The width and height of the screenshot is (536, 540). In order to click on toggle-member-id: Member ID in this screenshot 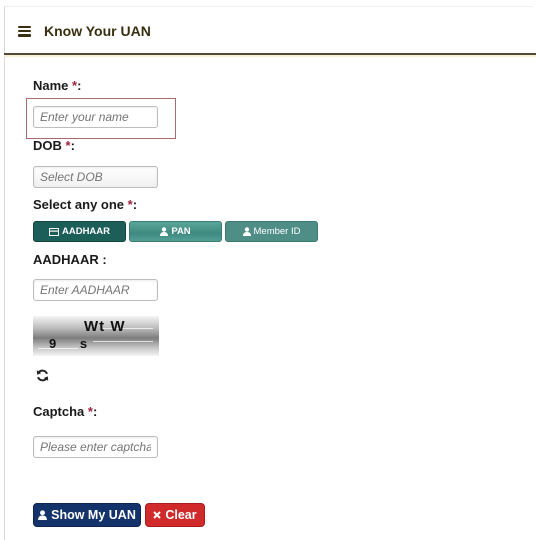, I will do `click(271, 231)`.